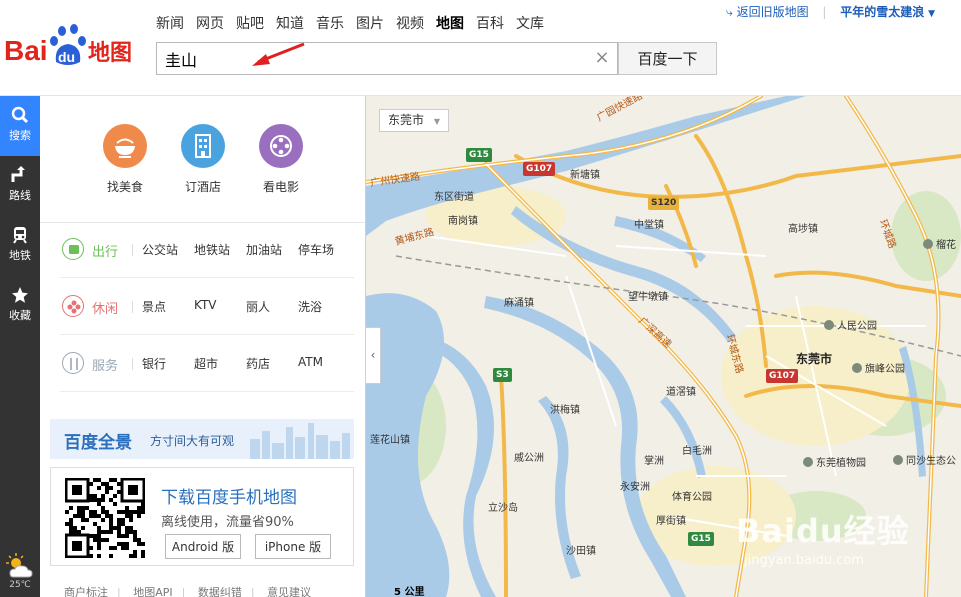  Describe the element at coordinates (565, 408) in the screenshot. I see `map-label: 洪梅镇` at that location.